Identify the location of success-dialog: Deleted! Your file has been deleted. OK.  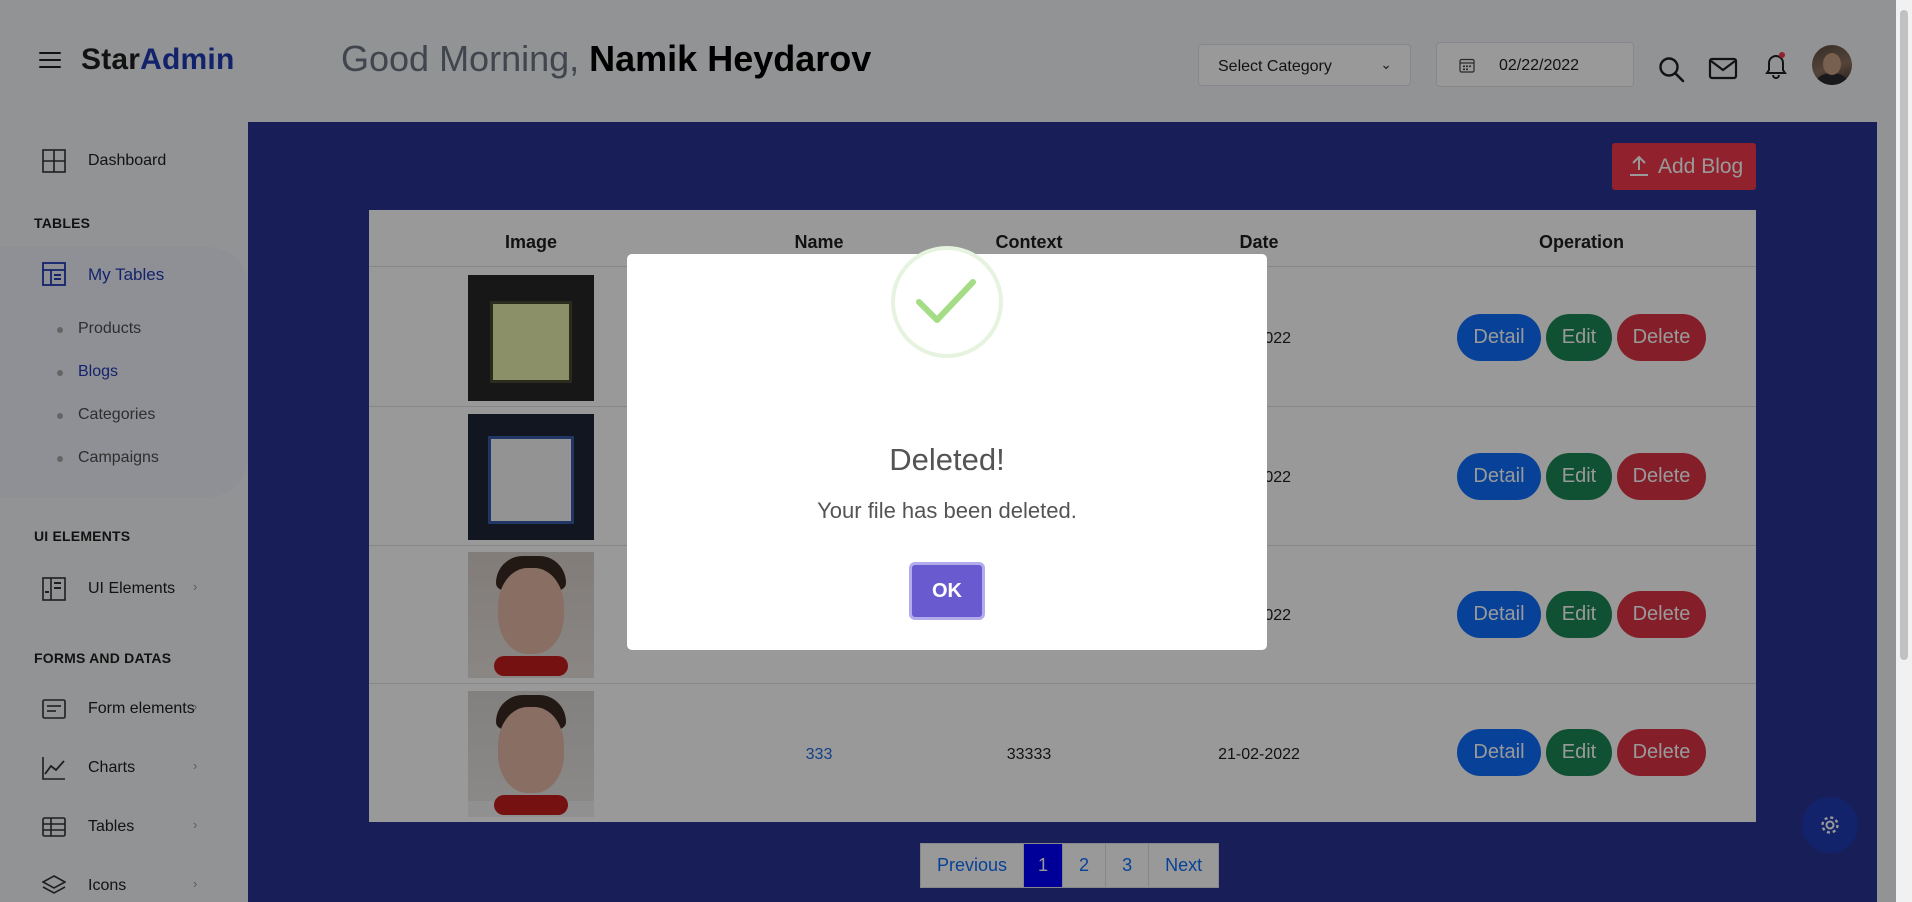
(947, 448).